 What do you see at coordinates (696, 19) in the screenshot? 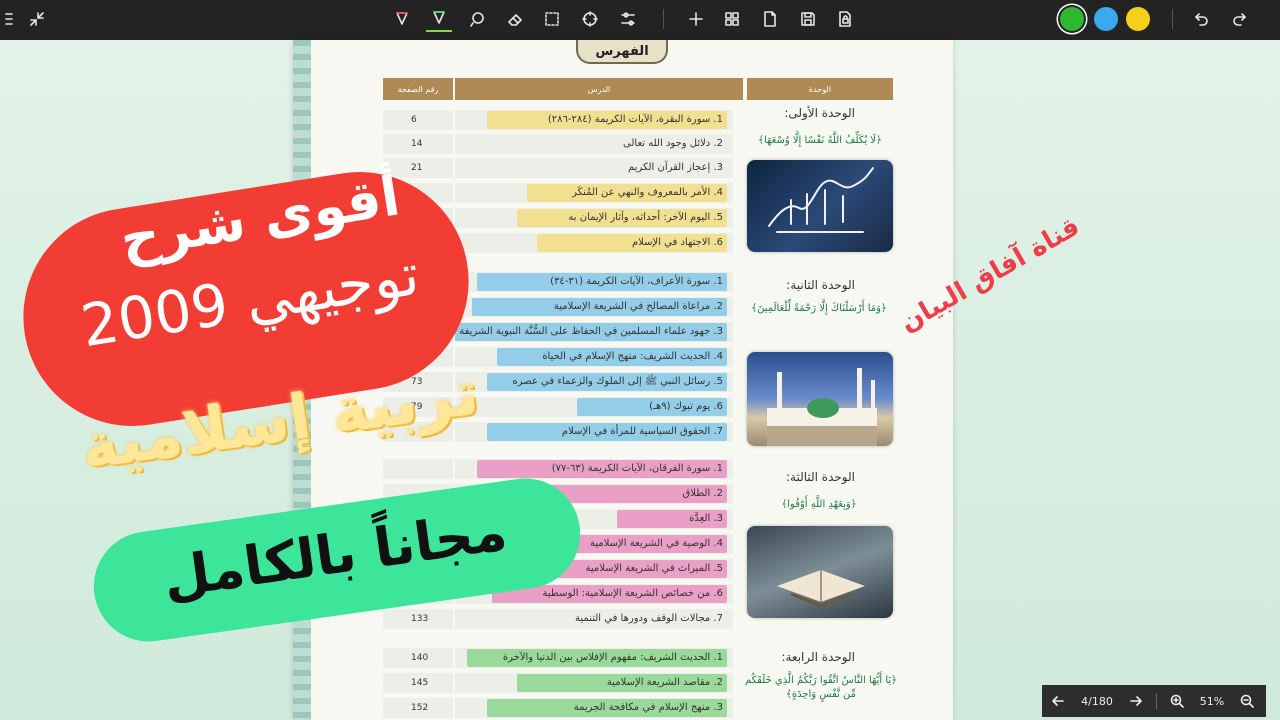
I see `add-icon` at bounding box center [696, 19].